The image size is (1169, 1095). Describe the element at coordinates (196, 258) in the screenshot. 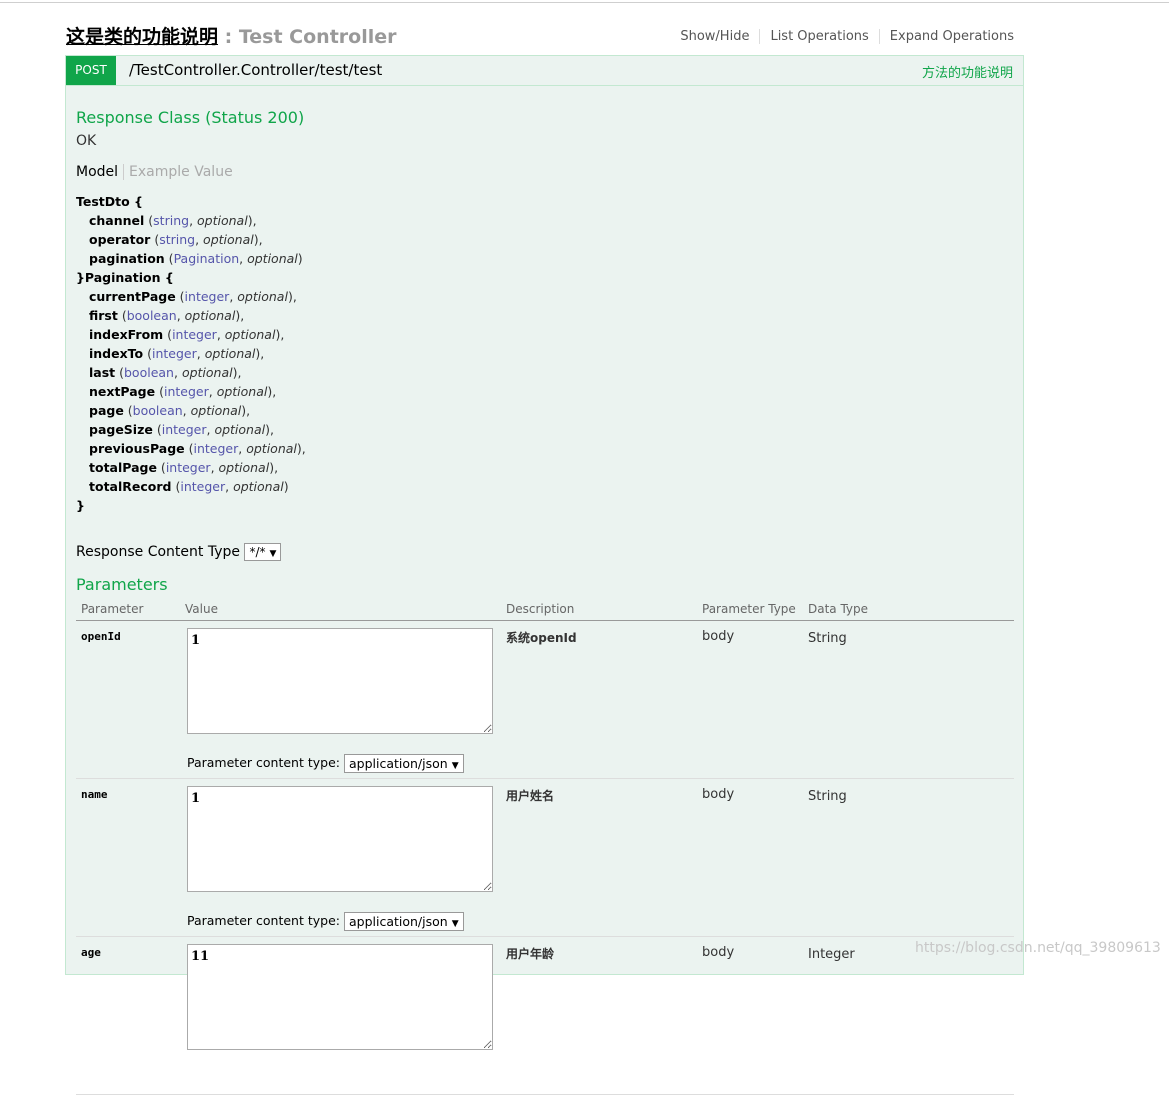

I see `model-line: pagination (Pagination, optional)` at that location.